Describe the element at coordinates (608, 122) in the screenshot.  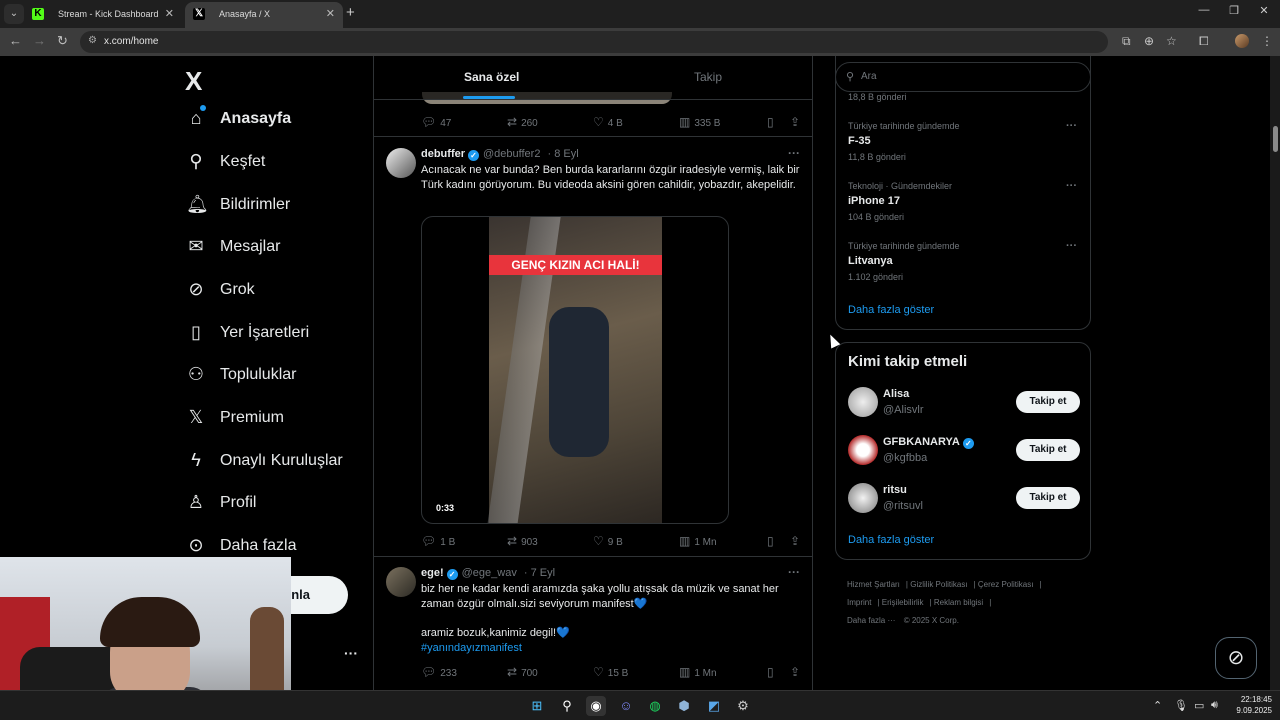
I see `like-button: ♡ 4 B` at that location.